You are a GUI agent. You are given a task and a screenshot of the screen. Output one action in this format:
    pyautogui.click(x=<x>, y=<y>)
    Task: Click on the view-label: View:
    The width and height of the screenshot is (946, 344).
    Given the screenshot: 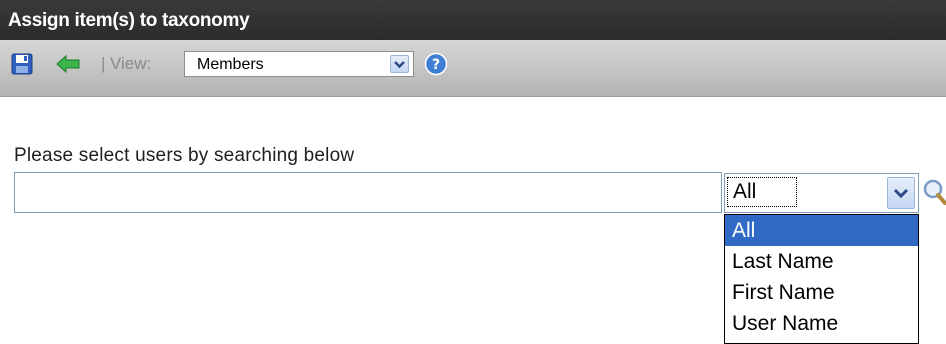 What is the action you would take?
    pyautogui.click(x=131, y=63)
    